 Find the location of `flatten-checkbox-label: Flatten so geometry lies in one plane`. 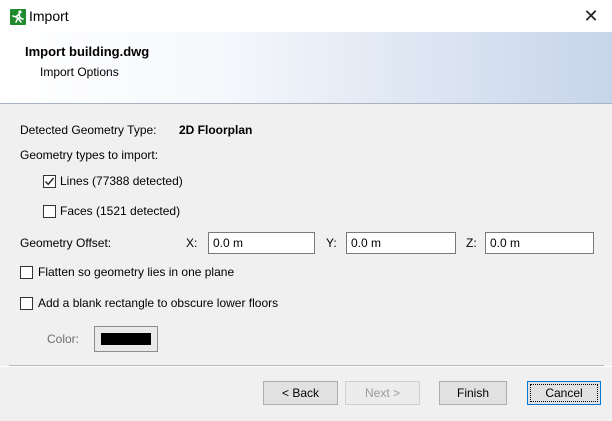

flatten-checkbox-label: Flatten so geometry lies in one plane is located at coordinates (136, 272).